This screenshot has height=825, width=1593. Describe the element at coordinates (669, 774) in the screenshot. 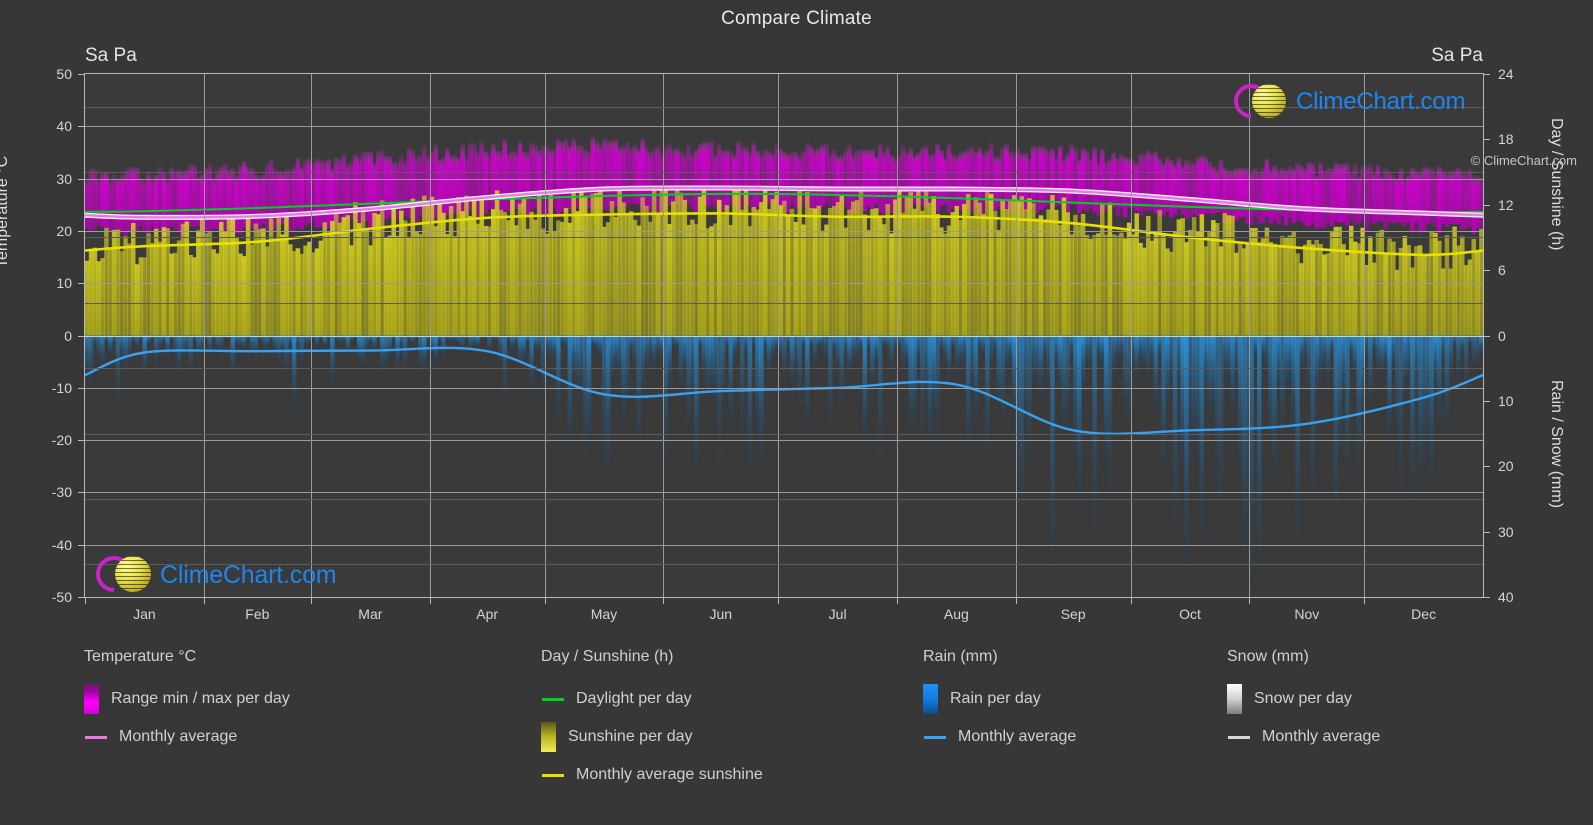

I see `legend-item-label: Monthly average sunshine` at that location.